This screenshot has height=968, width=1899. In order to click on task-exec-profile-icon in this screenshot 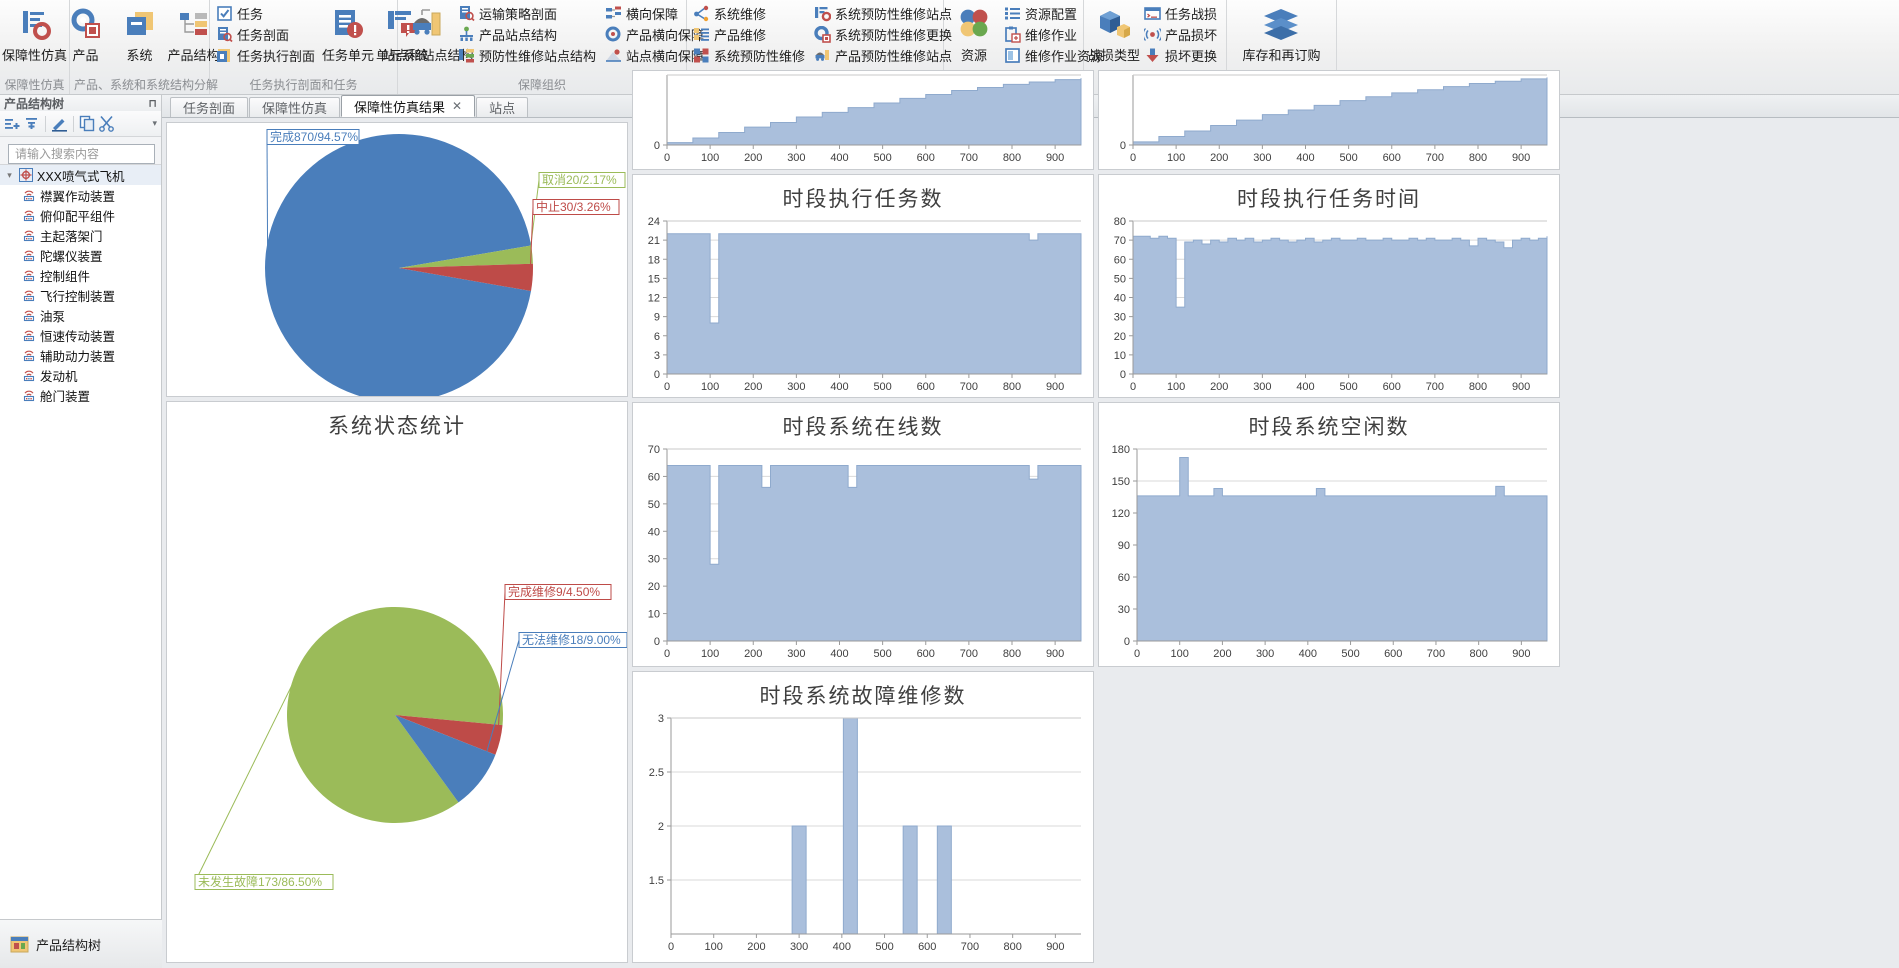, I will do `click(224, 55)`.